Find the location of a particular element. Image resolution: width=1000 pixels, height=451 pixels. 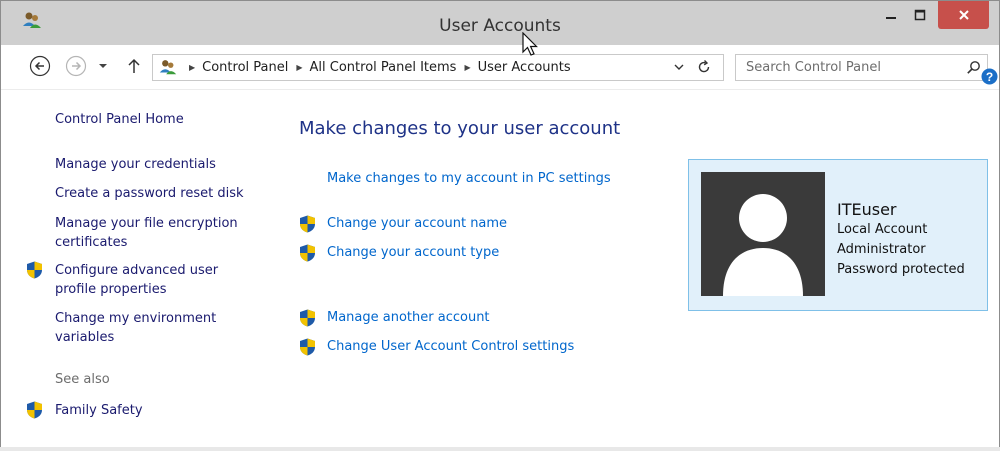

maximize-icon is located at coordinates (920, 15).